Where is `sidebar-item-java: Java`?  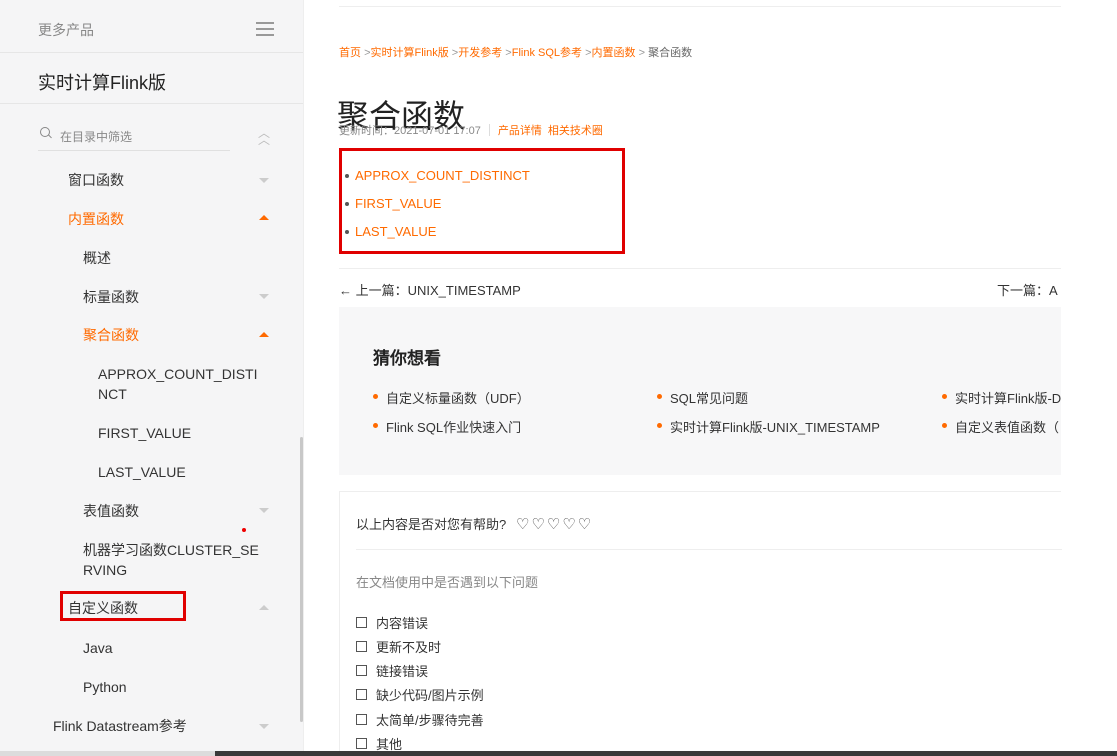 sidebar-item-java: Java is located at coordinates (98, 648).